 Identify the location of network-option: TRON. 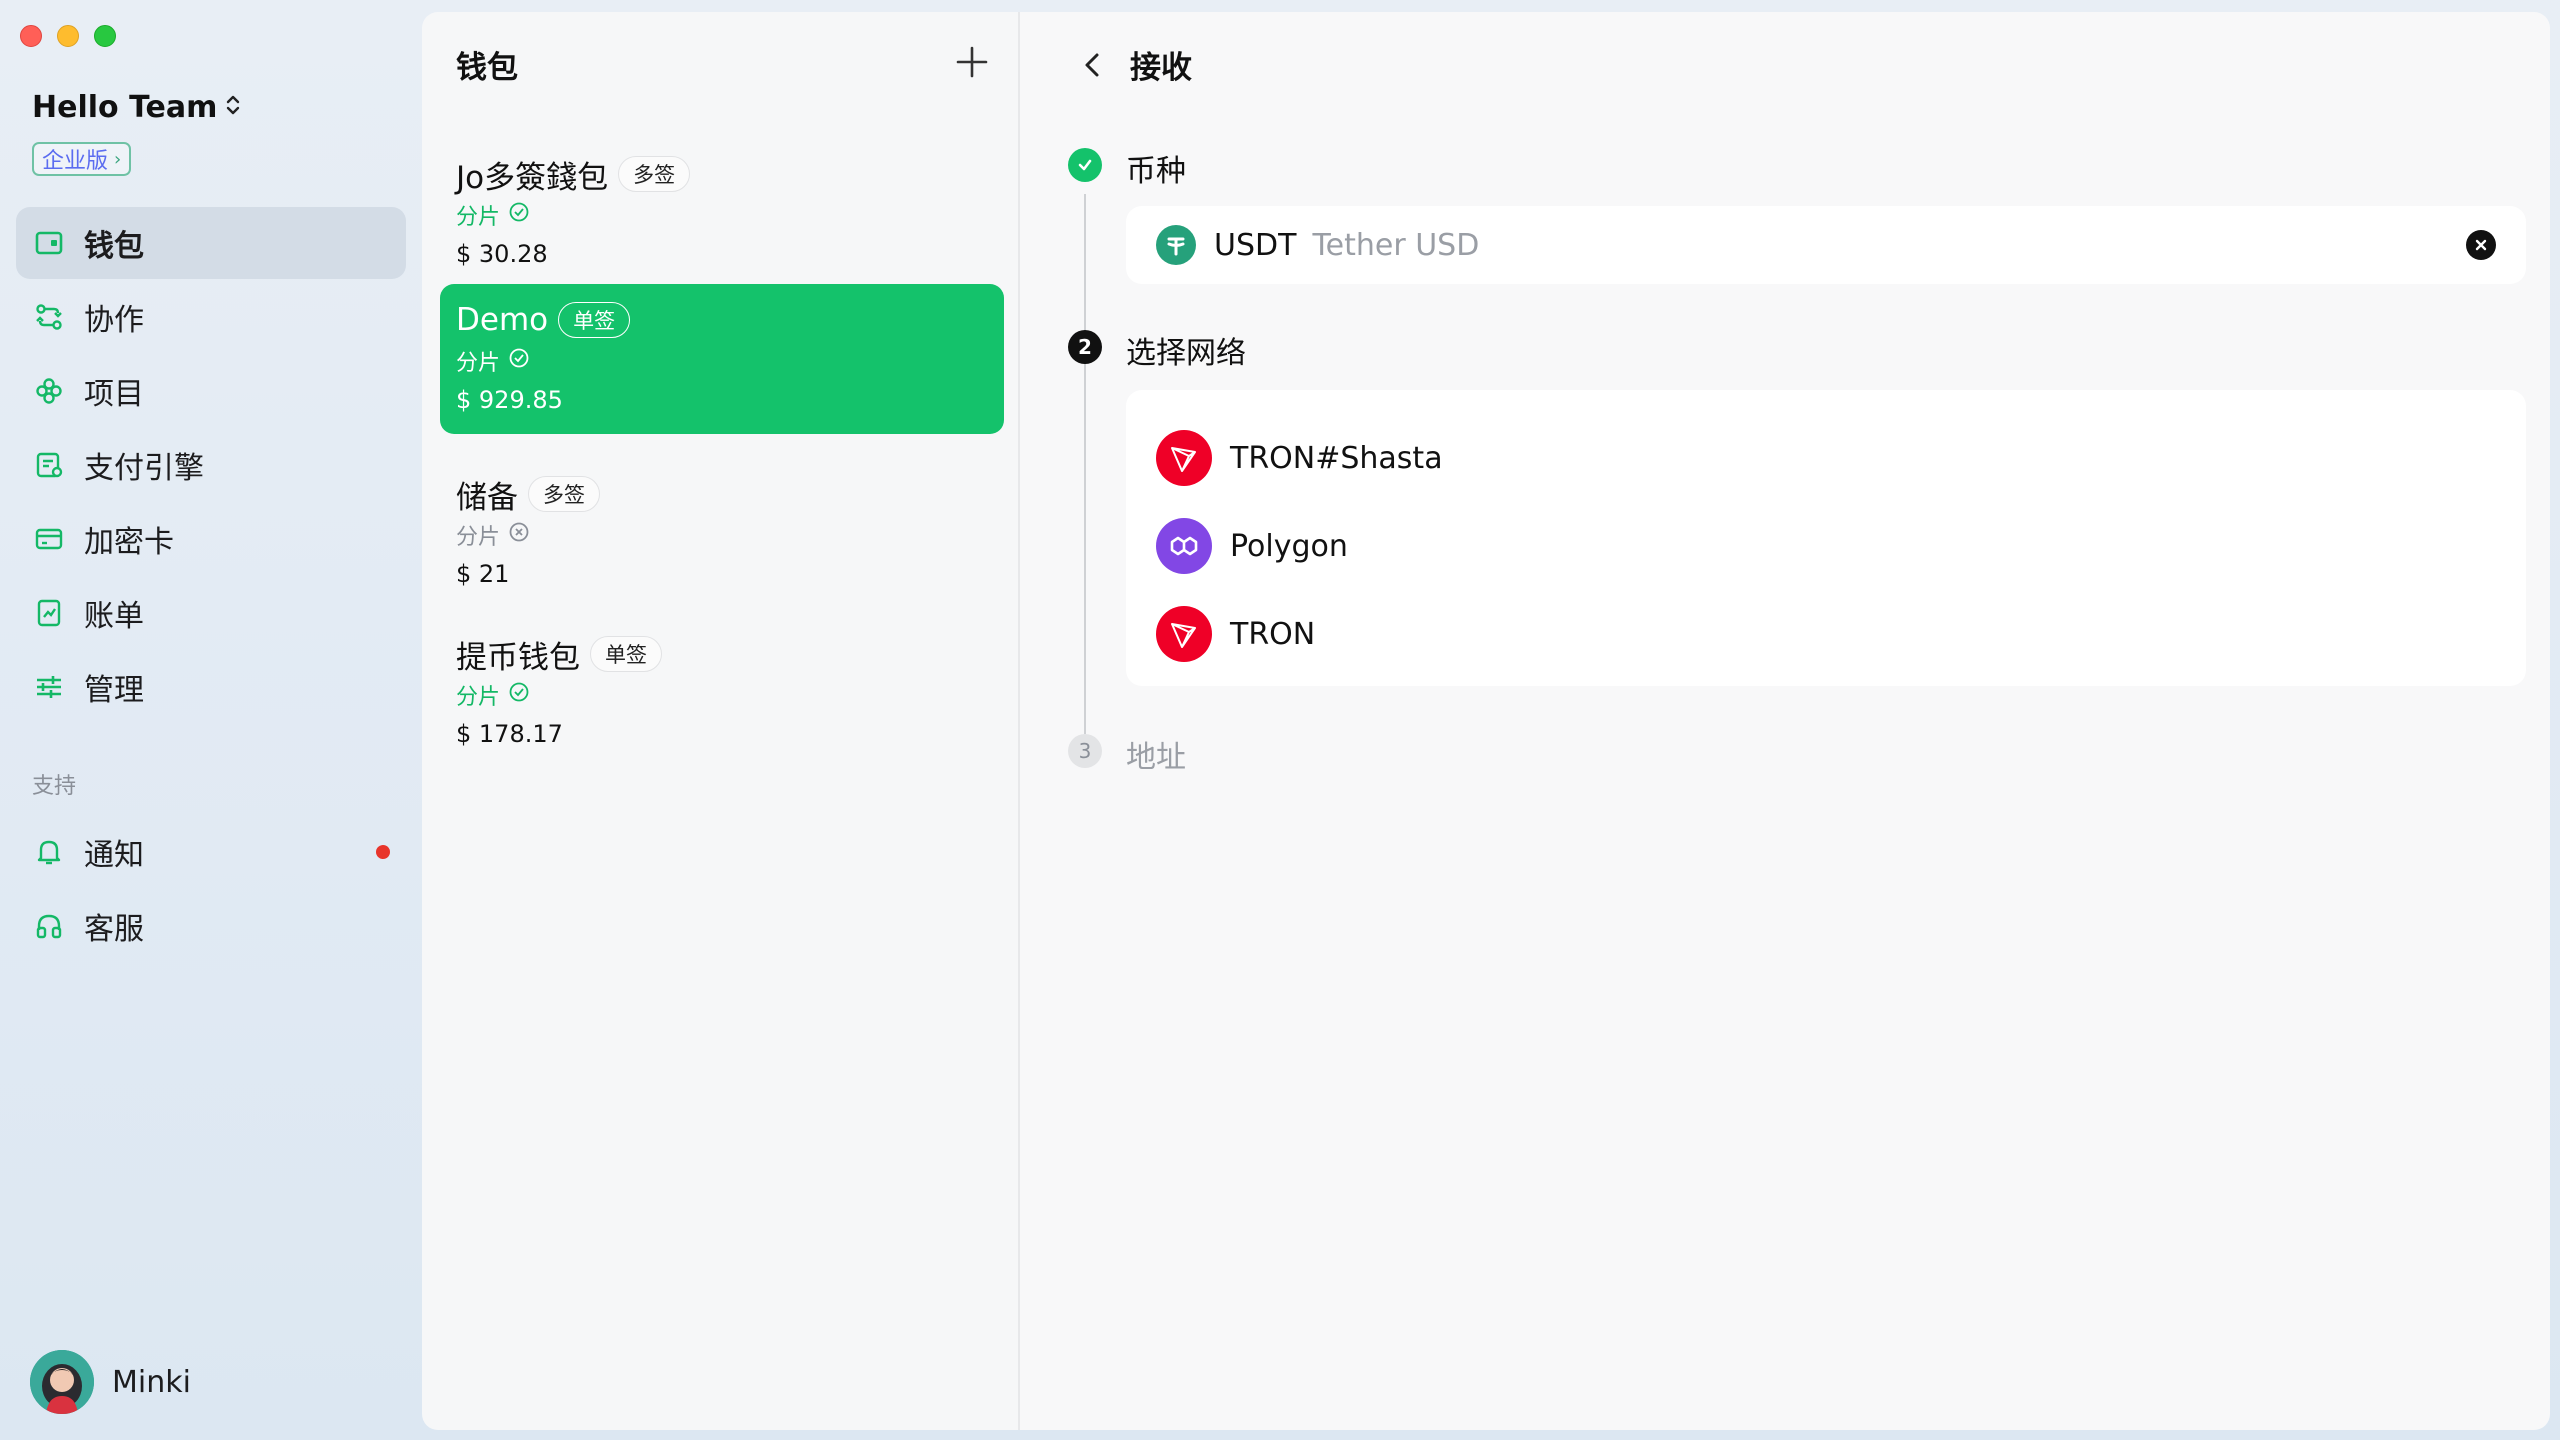
(1826, 634).